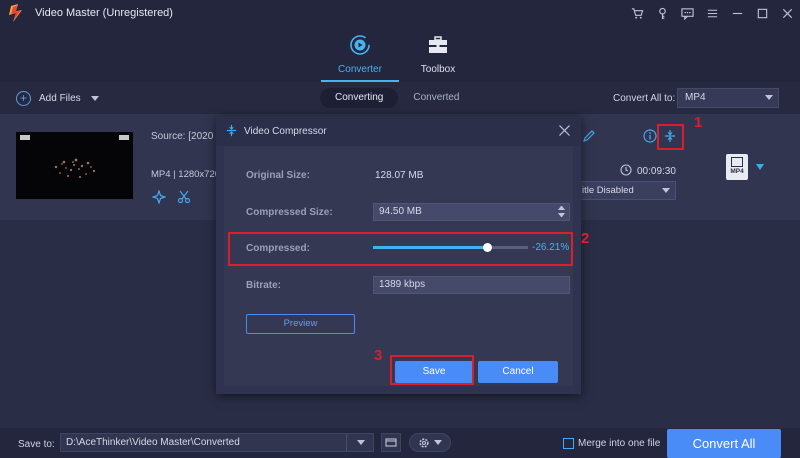 The height and width of the screenshot is (458, 800). What do you see at coordinates (400, 211) in the screenshot?
I see `compressed-size-value: 94.50 MB` at bounding box center [400, 211].